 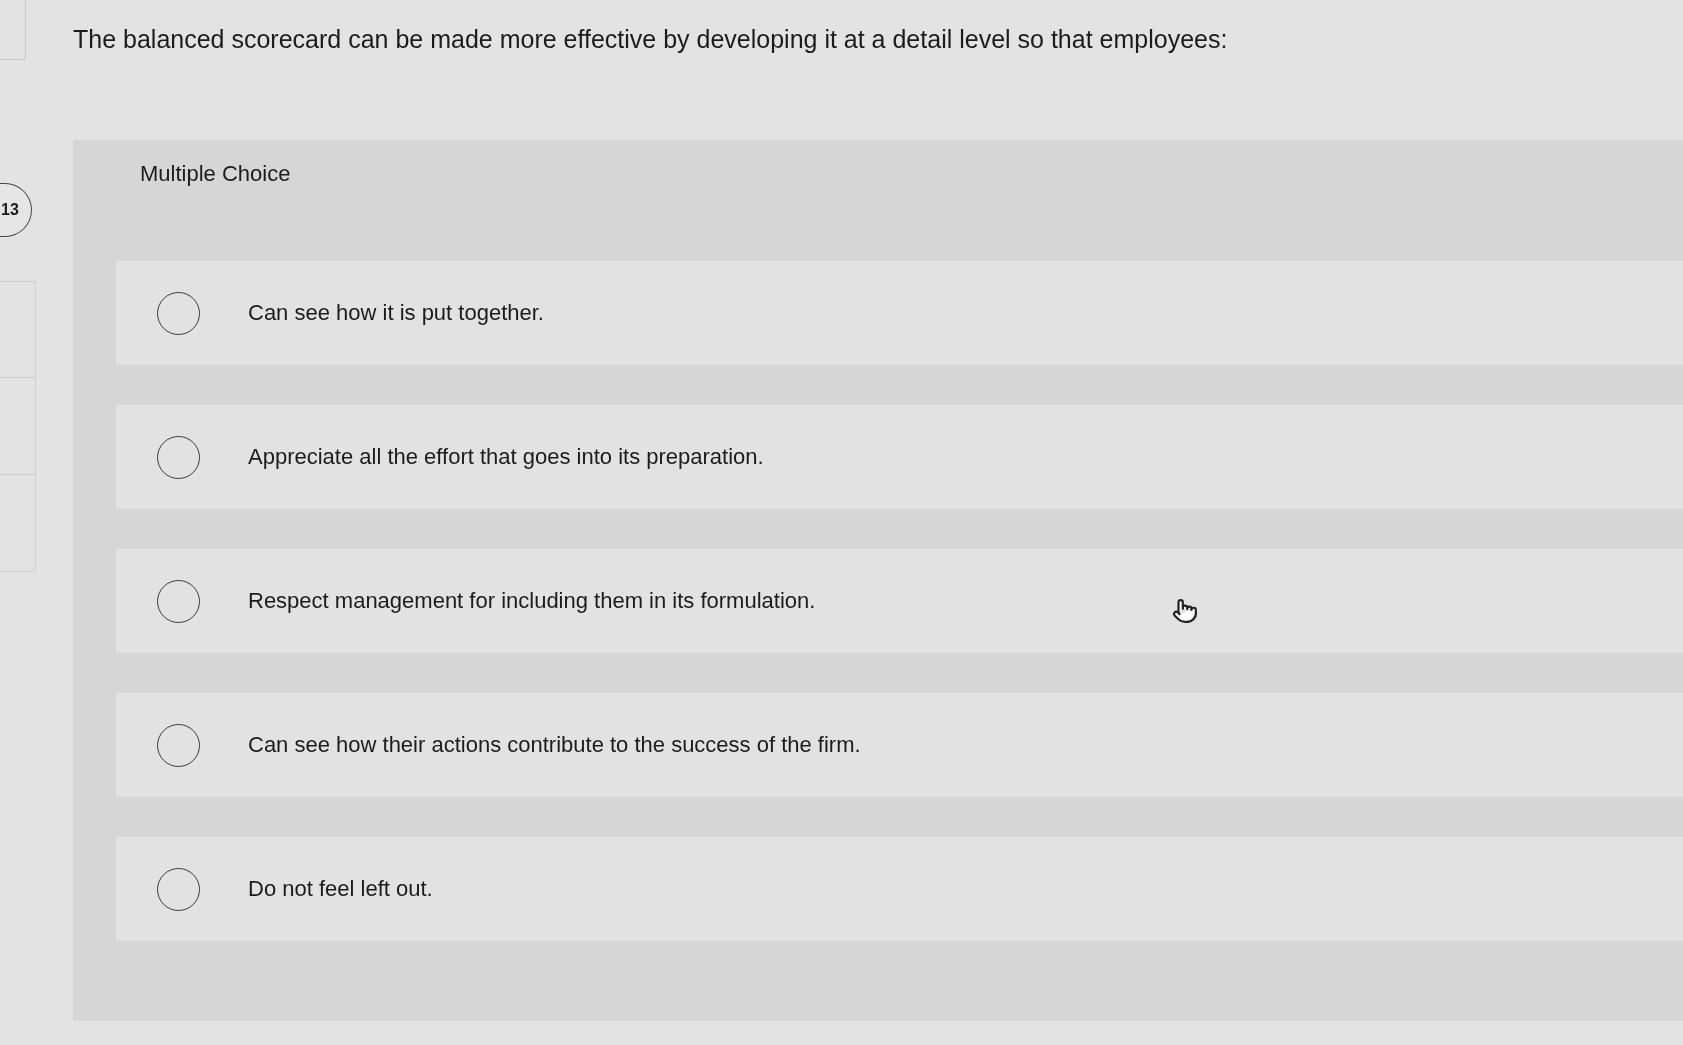 I want to click on option-label: Appreciate all the effort that goes into its preparation., so click(x=506, y=457).